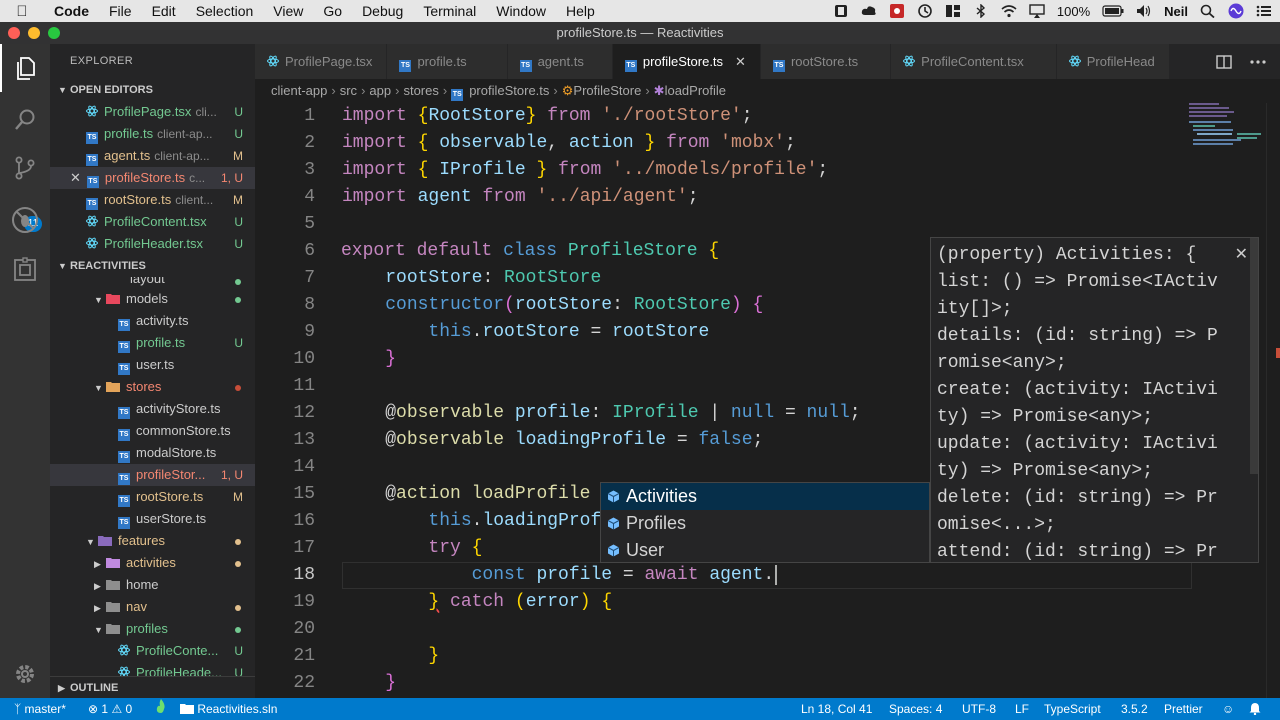 Image resolution: width=1280 pixels, height=720 pixels. What do you see at coordinates (25, 168) in the screenshot?
I see `source-control-activity` at bounding box center [25, 168].